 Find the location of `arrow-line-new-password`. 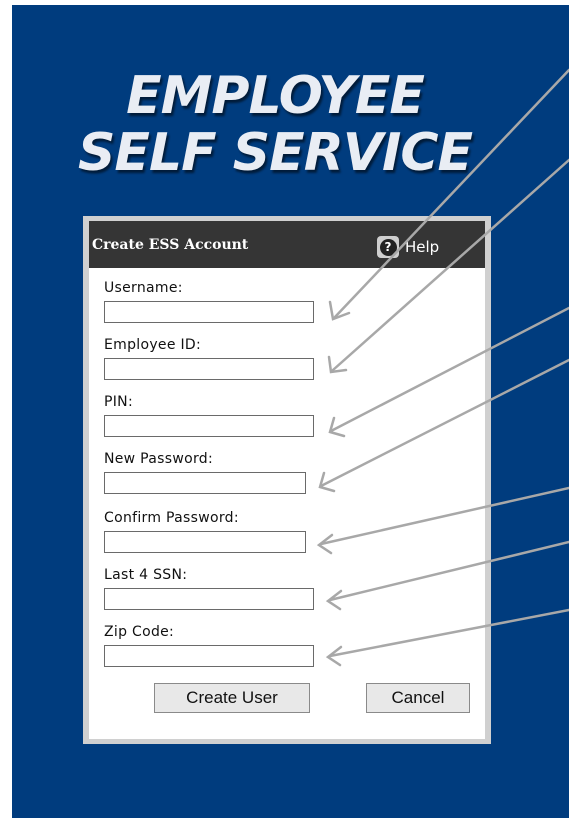

arrow-line-new-password is located at coordinates (444, 423).